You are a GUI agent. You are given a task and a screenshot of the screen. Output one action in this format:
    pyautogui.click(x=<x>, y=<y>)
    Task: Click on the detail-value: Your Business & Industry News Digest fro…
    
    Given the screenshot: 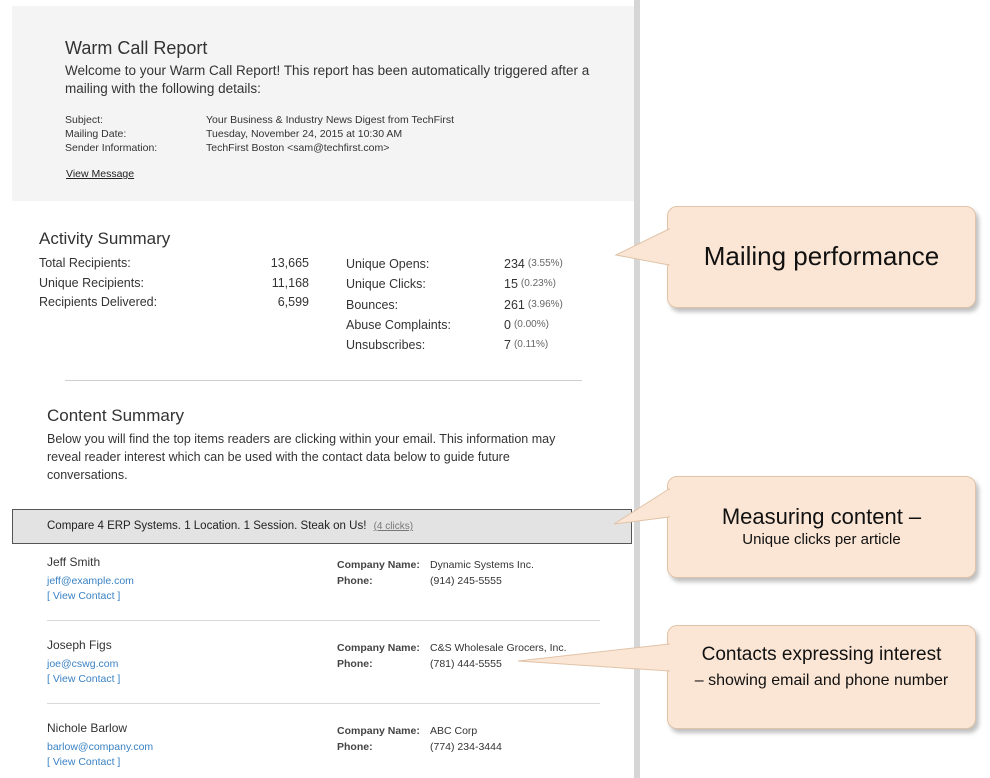 What is the action you would take?
    pyautogui.click(x=330, y=120)
    